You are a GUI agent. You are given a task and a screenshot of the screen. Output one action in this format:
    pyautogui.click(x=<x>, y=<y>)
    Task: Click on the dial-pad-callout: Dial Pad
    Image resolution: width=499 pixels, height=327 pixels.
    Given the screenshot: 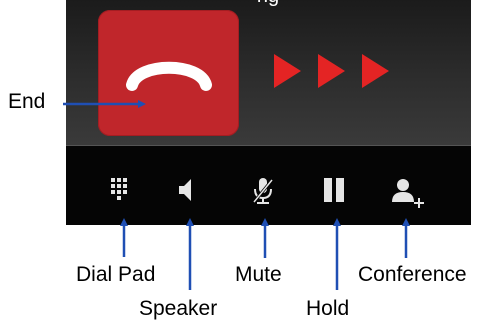 What is the action you would take?
    pyautogui.click(x=116, y=274)
    